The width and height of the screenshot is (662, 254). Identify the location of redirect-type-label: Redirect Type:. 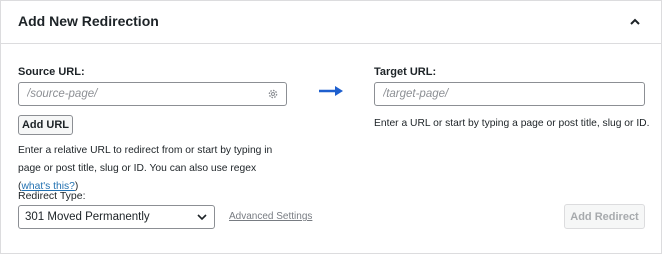
(52, 196).